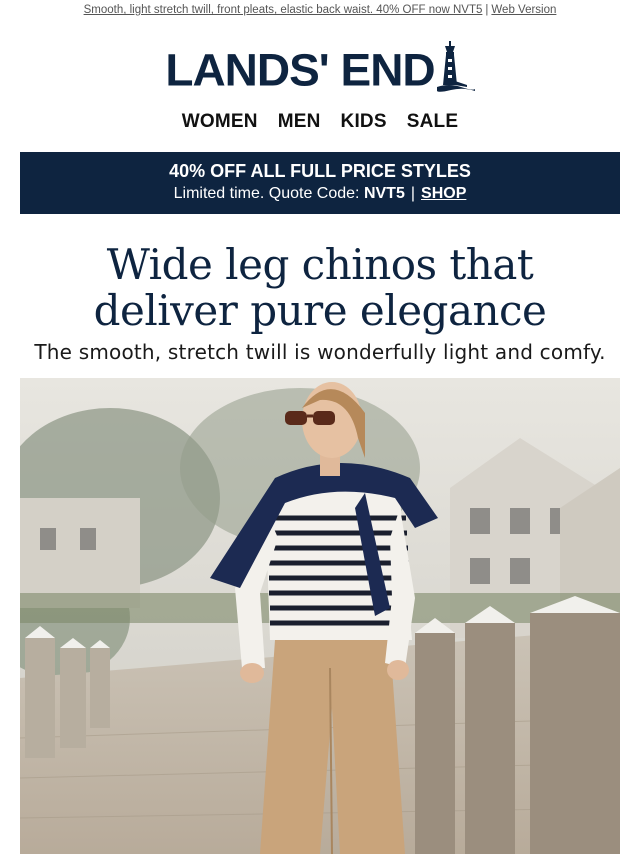 The width and height of the screenshot is (640, 854). Describe the element at coordinates (266, 193) in the screenshot. I see `promo-sub-text: Limited time. Quote Code:` at that location.